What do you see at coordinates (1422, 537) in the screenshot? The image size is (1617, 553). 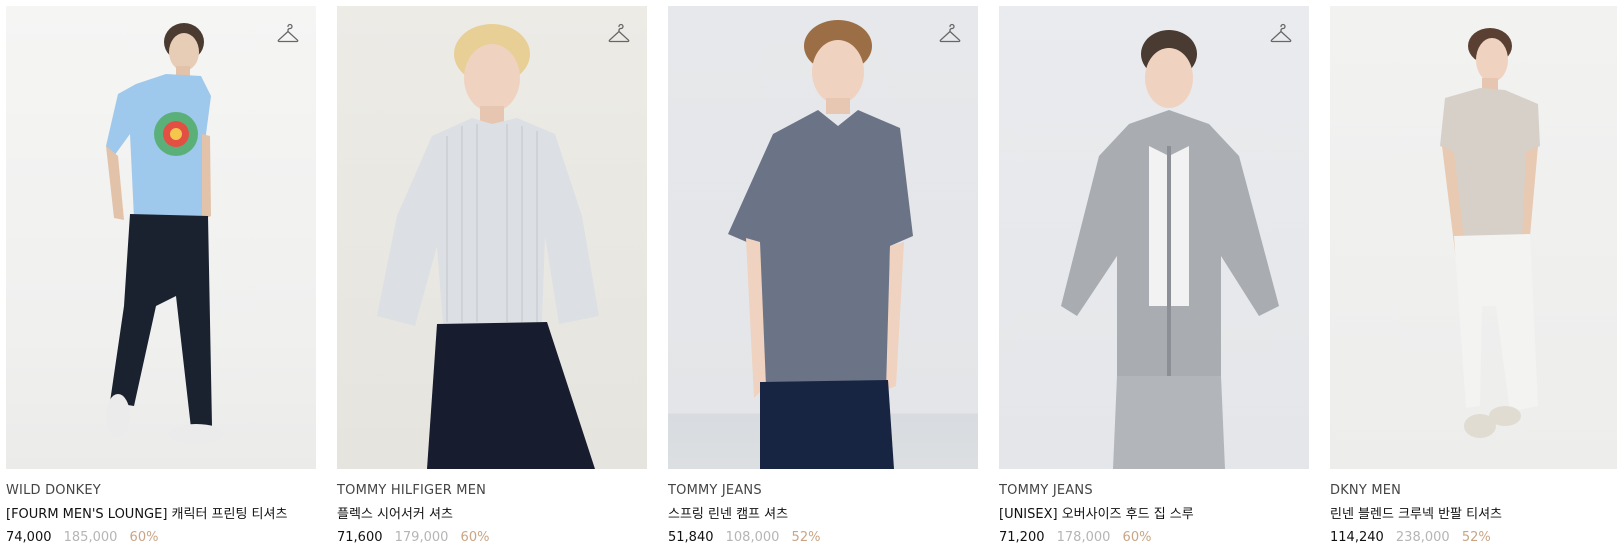 I see `original-price: 238,000` at bounding box center [1422, 537].